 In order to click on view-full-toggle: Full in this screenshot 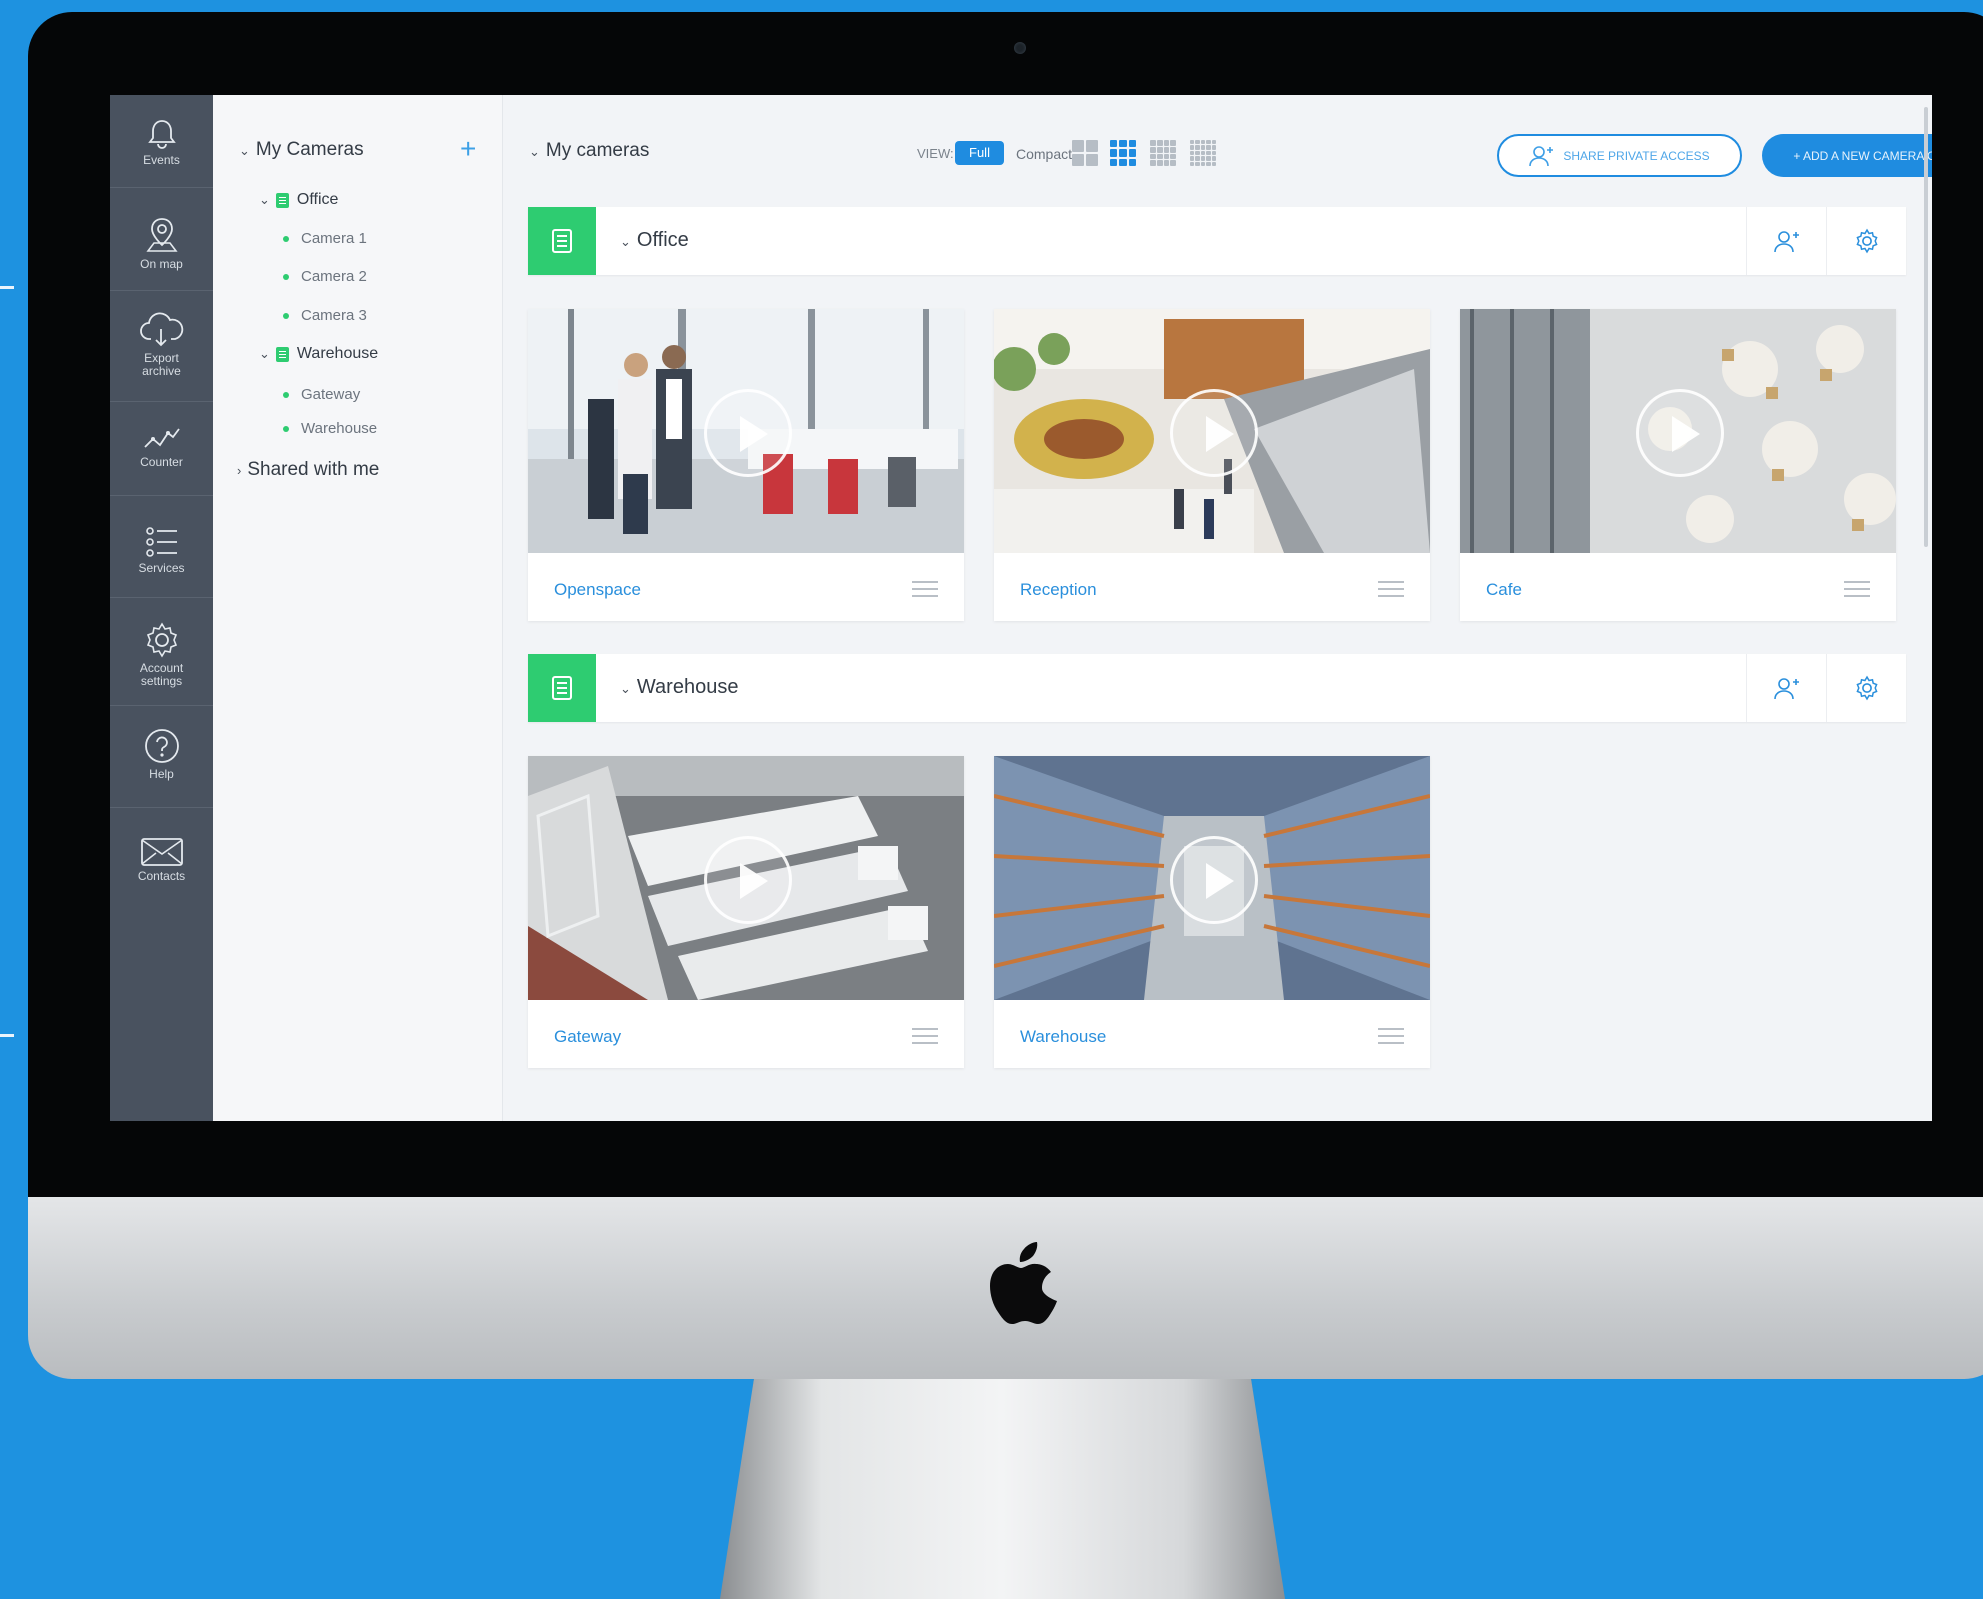, I will do `click(979, 153)`.